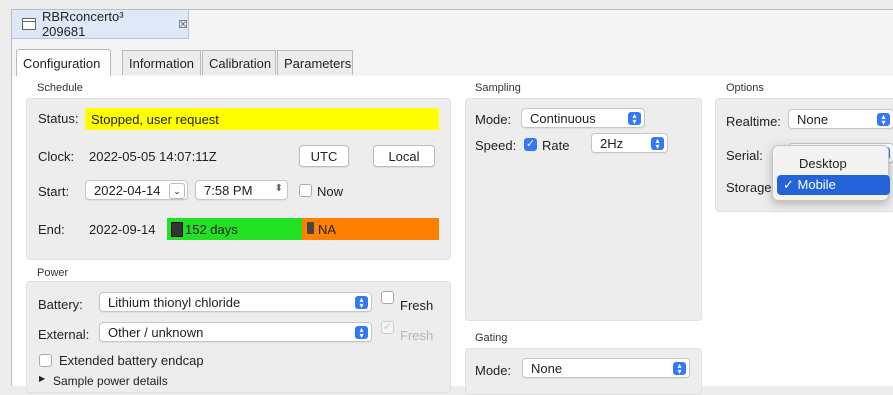  Describe the element at coordinates (330, 191) in the screenshot. I see `now-label: Now` at that location.